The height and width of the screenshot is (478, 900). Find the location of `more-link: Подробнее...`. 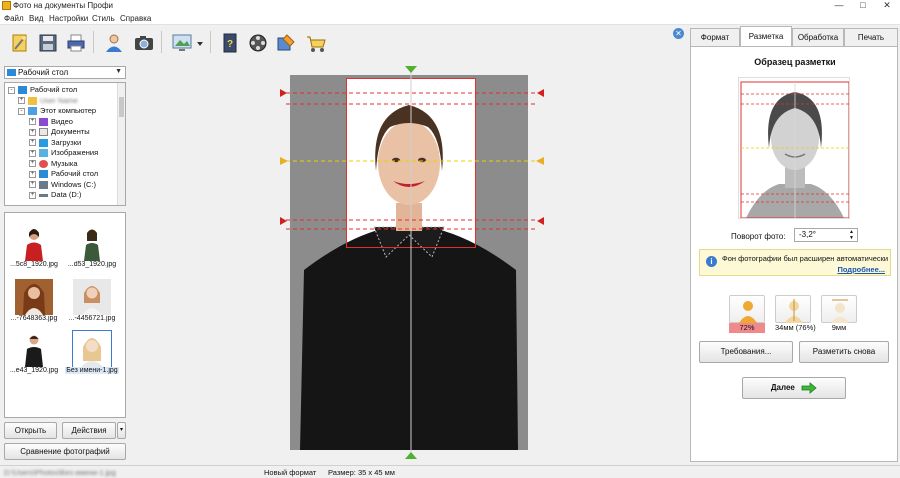

more-link: Подробнее... is located at coordinates (861, 269).